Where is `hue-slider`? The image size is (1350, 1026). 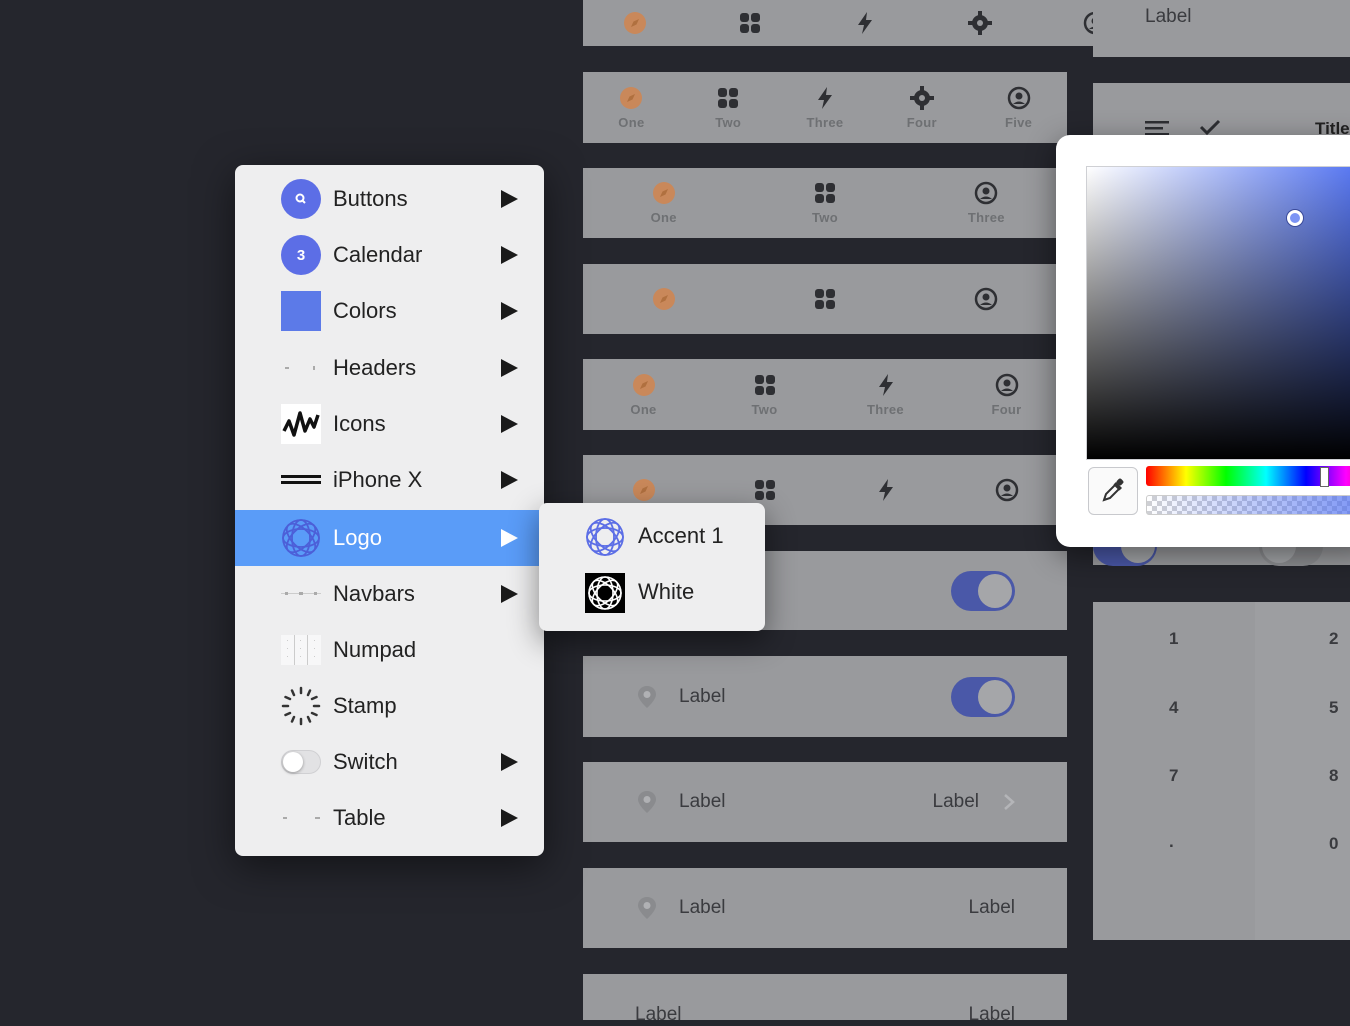 hue-slider is located at coordinates (1248, 476).